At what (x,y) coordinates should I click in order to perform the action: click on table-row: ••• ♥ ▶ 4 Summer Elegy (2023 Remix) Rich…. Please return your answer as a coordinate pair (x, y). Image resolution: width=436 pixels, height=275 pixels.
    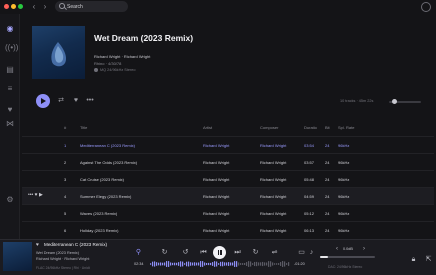
    Looking at the image, I should click on (228, 195).